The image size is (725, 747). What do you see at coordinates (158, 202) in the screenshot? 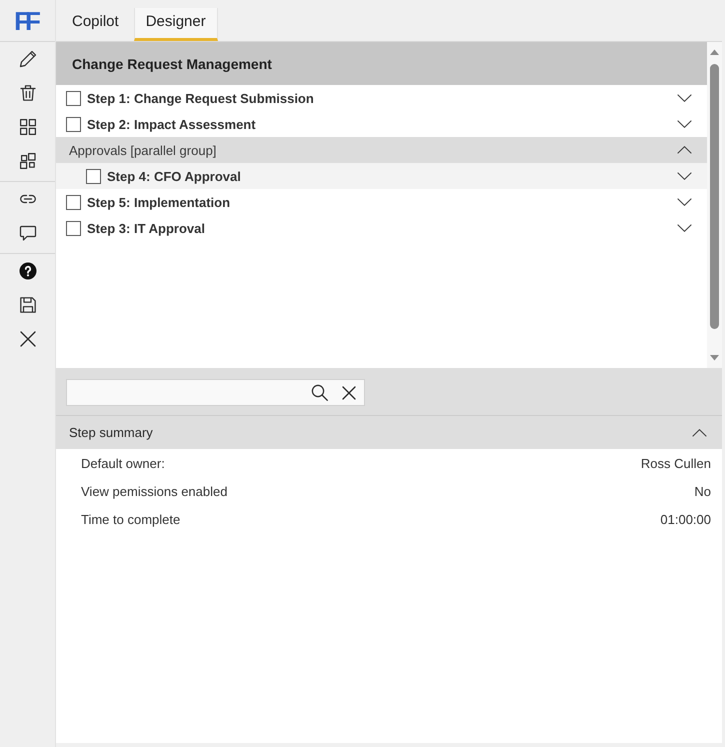
I see `step-label: Step 5: Implementation` at bounding box center [158, 202].